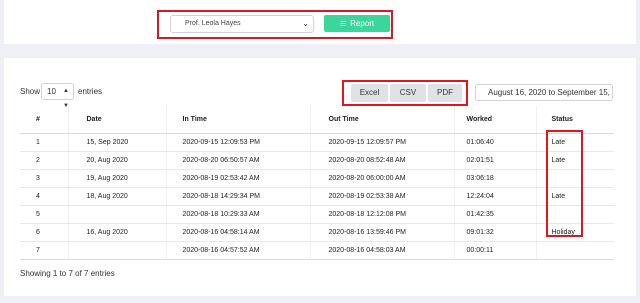 The image size is (640, 303). Describe the element at coordinates (44, 214) in the screenshot. I see `cell-number: 5` at that location.